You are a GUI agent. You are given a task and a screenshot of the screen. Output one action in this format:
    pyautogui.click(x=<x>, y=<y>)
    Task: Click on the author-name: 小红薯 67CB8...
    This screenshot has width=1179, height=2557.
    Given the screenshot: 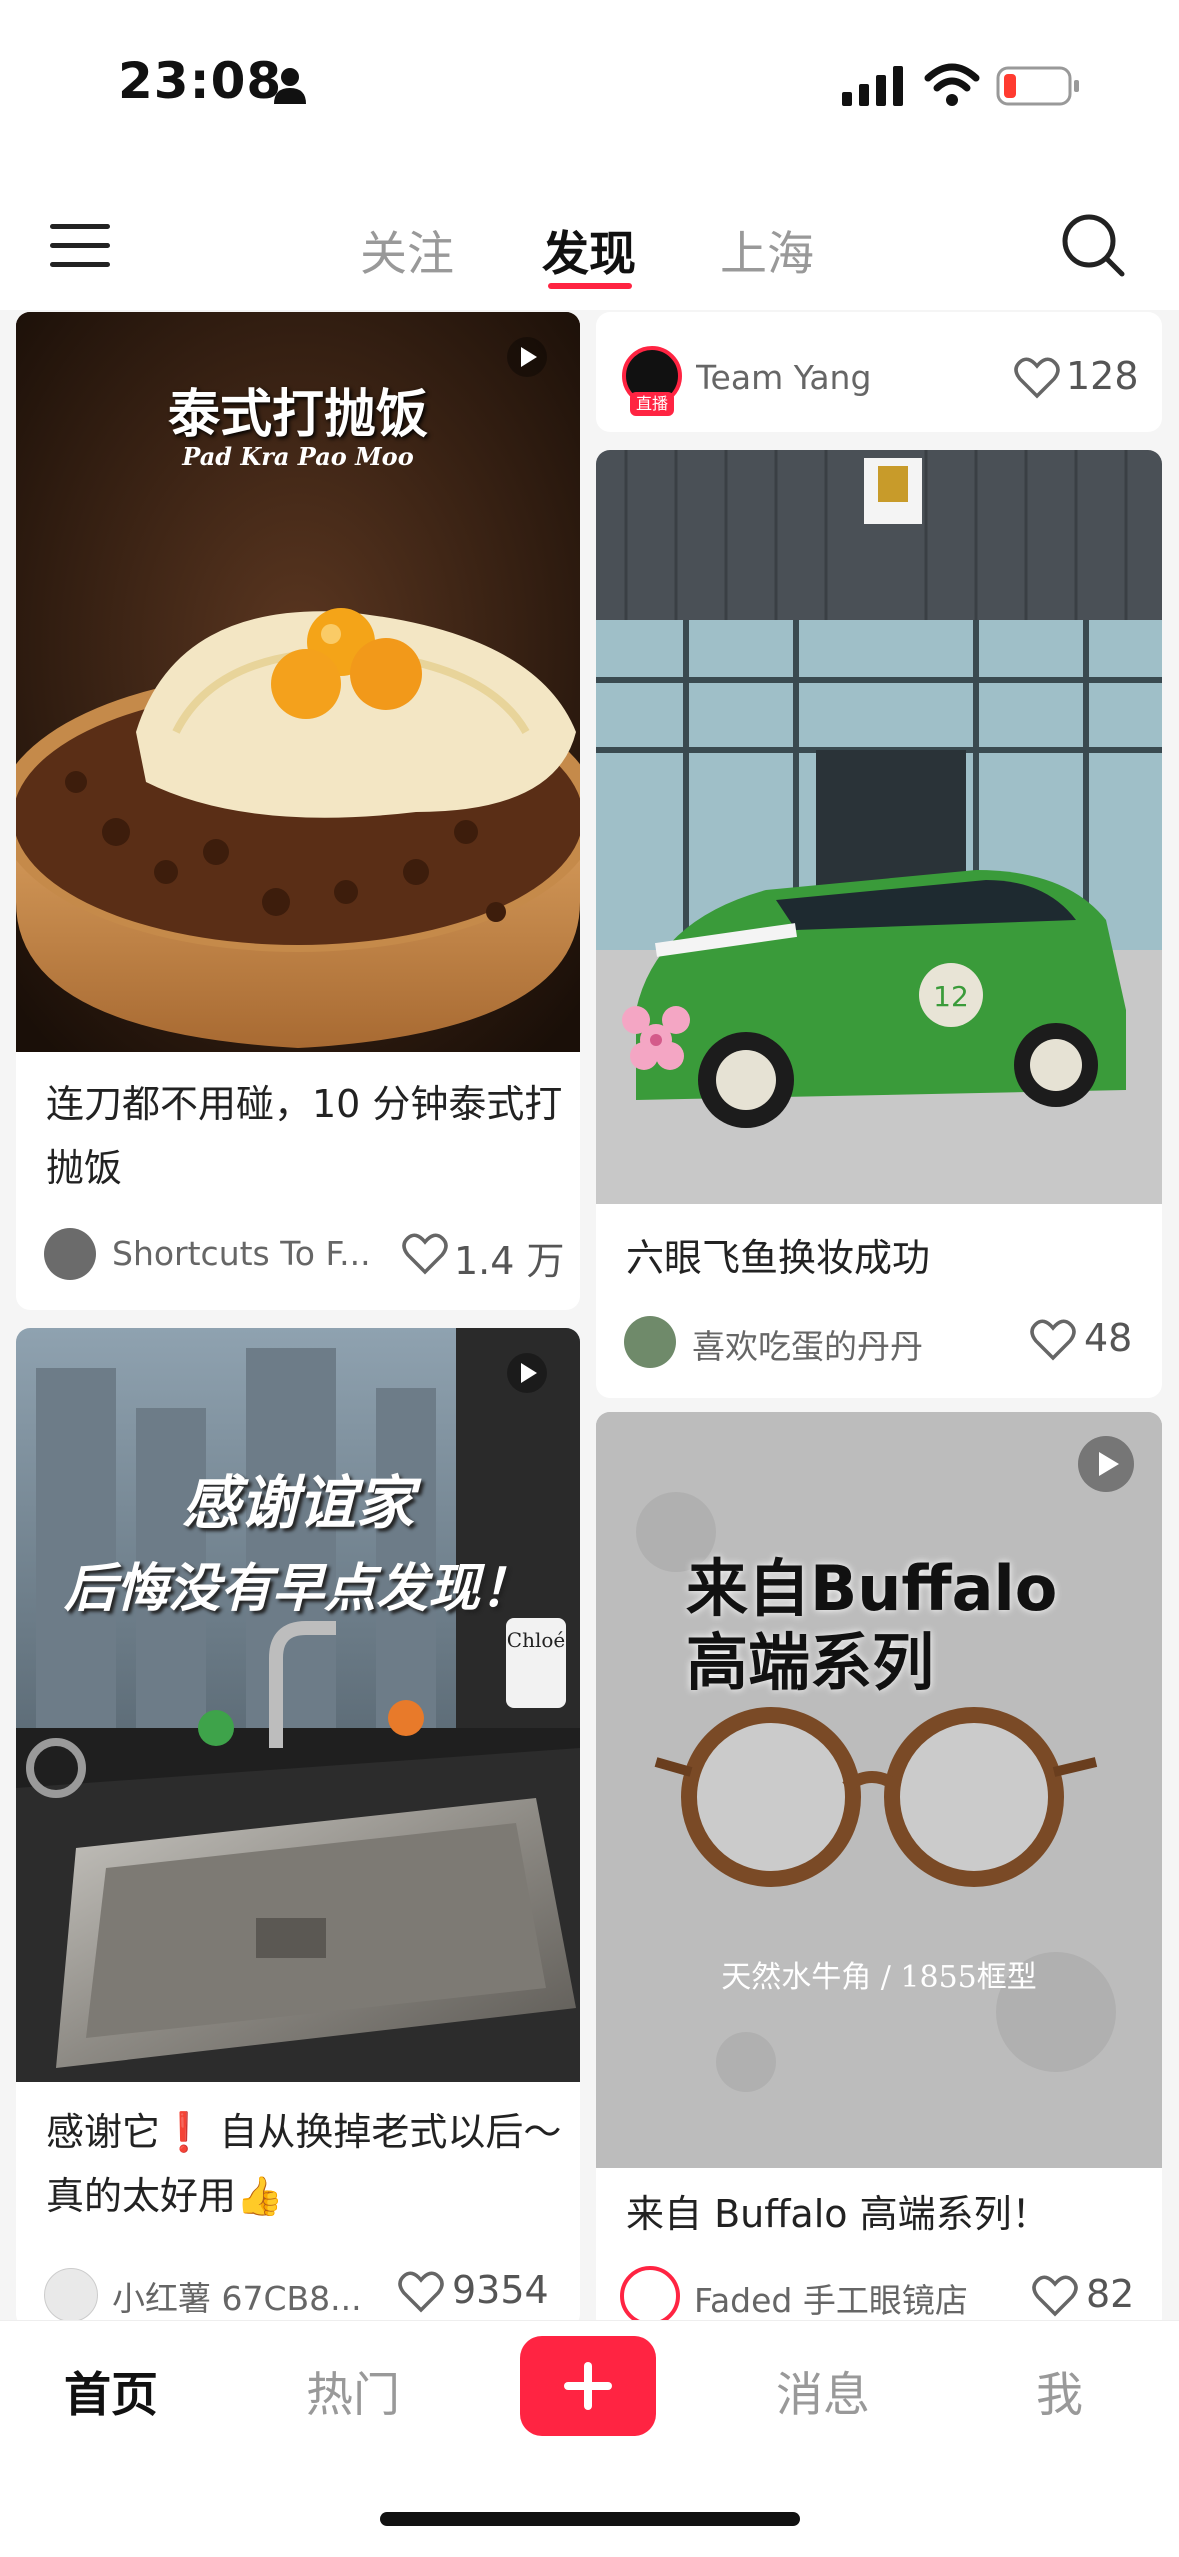 What is the action you would take?
    pyautogui.click(x=247, y=2296)
    